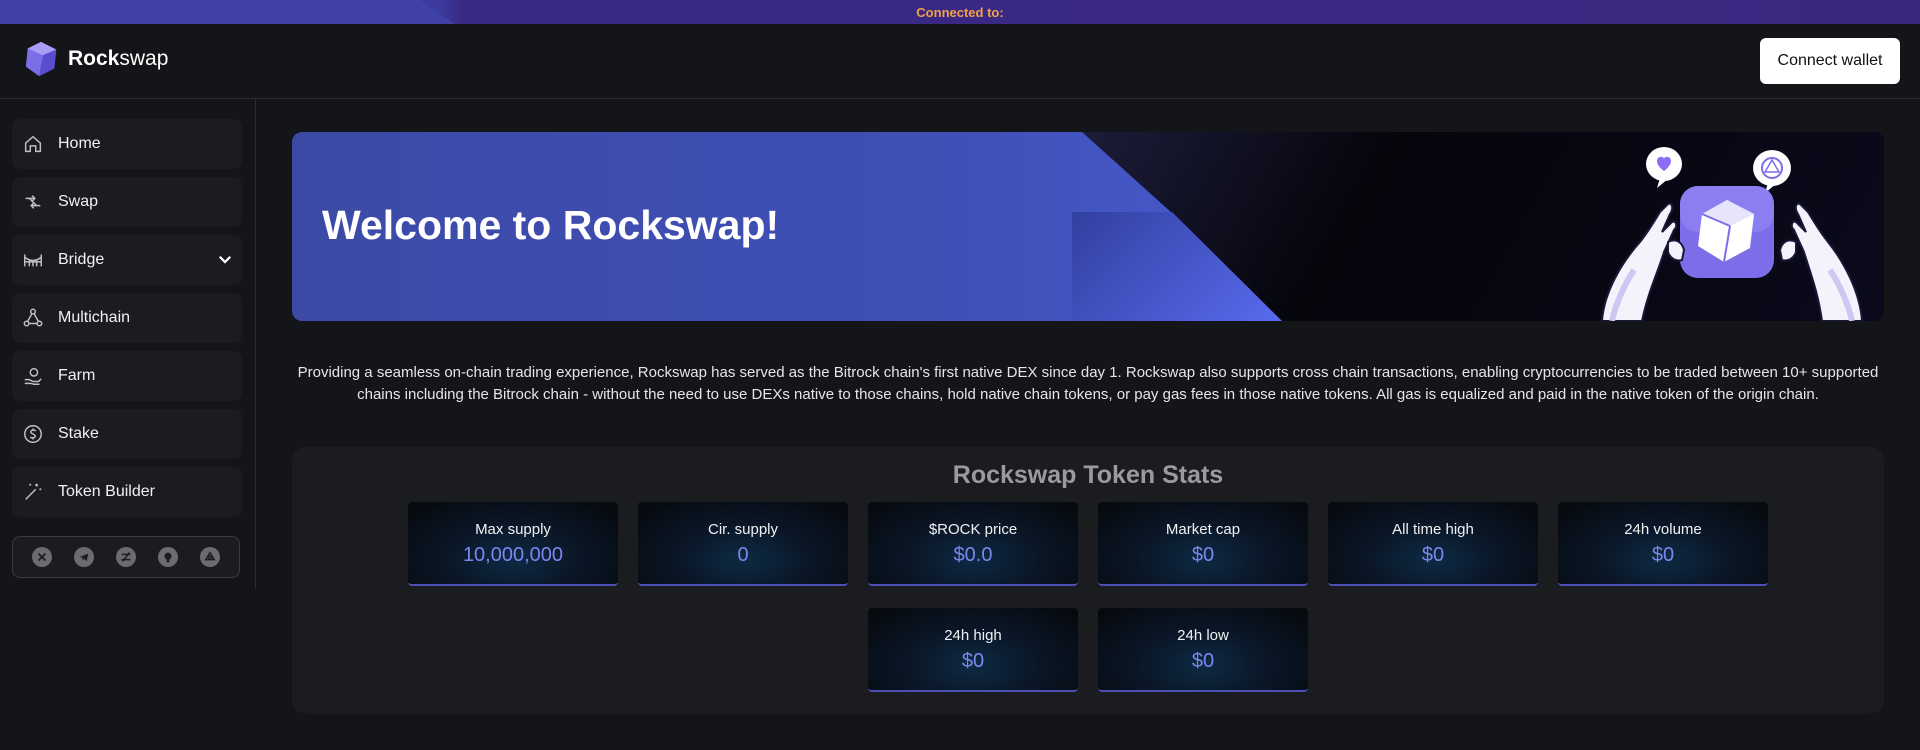 The height and width of the screenshot is (750, 1920). Describe the element at coordinates (94, 317) in the screenshot. I see `sidebar-item-label: Multichain` at that location.